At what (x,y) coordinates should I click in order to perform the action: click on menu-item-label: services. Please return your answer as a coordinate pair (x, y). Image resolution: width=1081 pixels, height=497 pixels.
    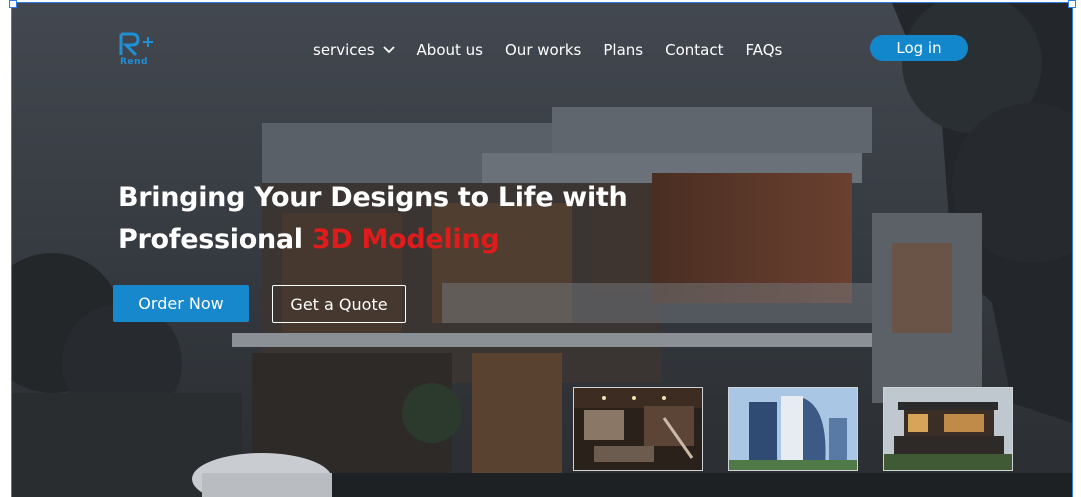
    Looking at the image, I should click on (344, 50).